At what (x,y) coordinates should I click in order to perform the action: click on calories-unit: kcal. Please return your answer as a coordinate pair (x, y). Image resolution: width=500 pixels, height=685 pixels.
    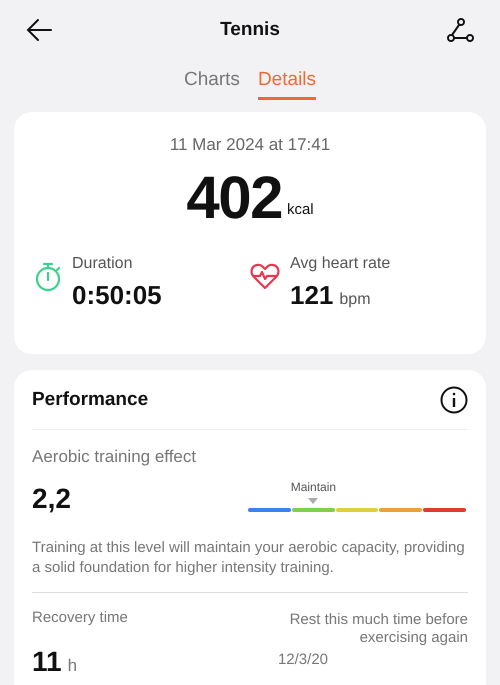
    Looking at the image, I should click on (300, 210).